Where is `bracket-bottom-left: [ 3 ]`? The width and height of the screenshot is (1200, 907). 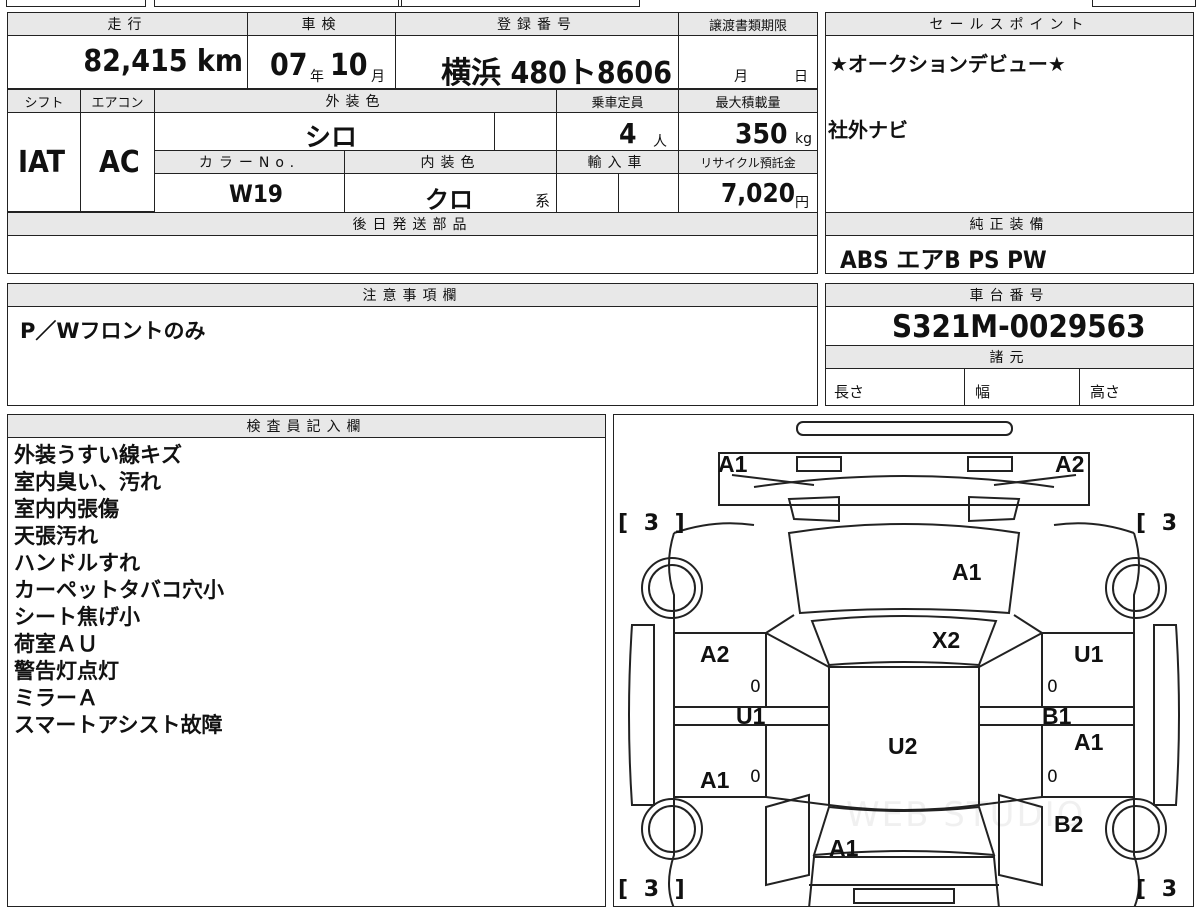
bracket-bottom-left: [ 3 ] is located at coordinates (653, 889).